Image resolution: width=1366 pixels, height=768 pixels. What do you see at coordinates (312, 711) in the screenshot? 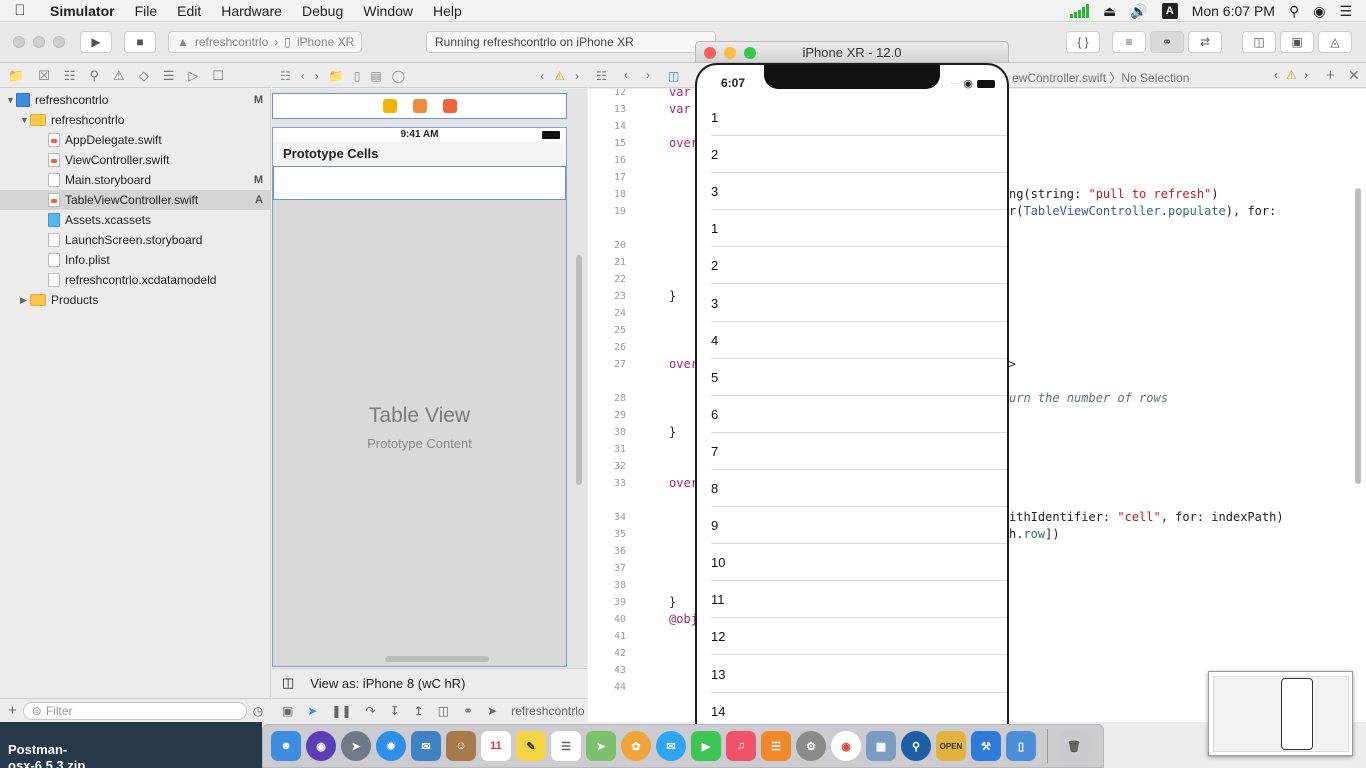
I see `breakpoints-icon: ➤` at bounding box center [312, 711].